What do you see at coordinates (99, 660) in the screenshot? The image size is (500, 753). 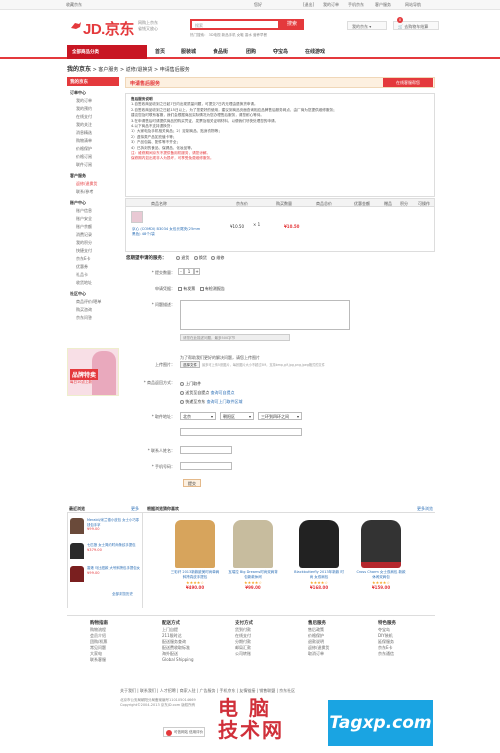 I see `footer-link: 联系客服` at bounding box center [99, 660].